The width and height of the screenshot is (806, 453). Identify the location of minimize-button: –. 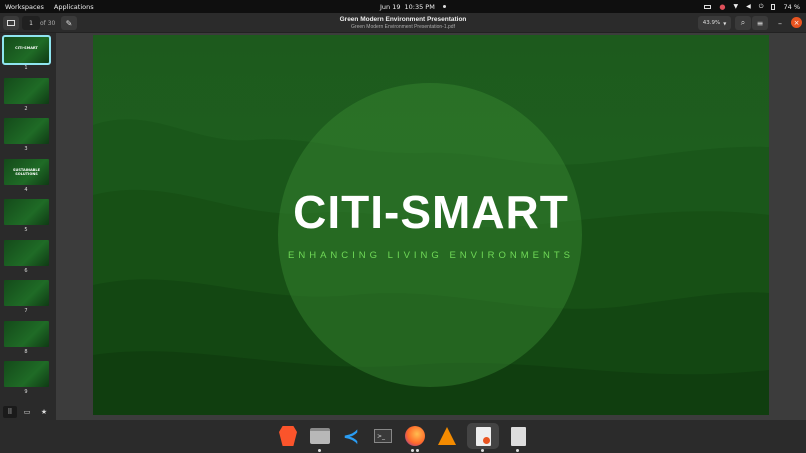
(780, 23).